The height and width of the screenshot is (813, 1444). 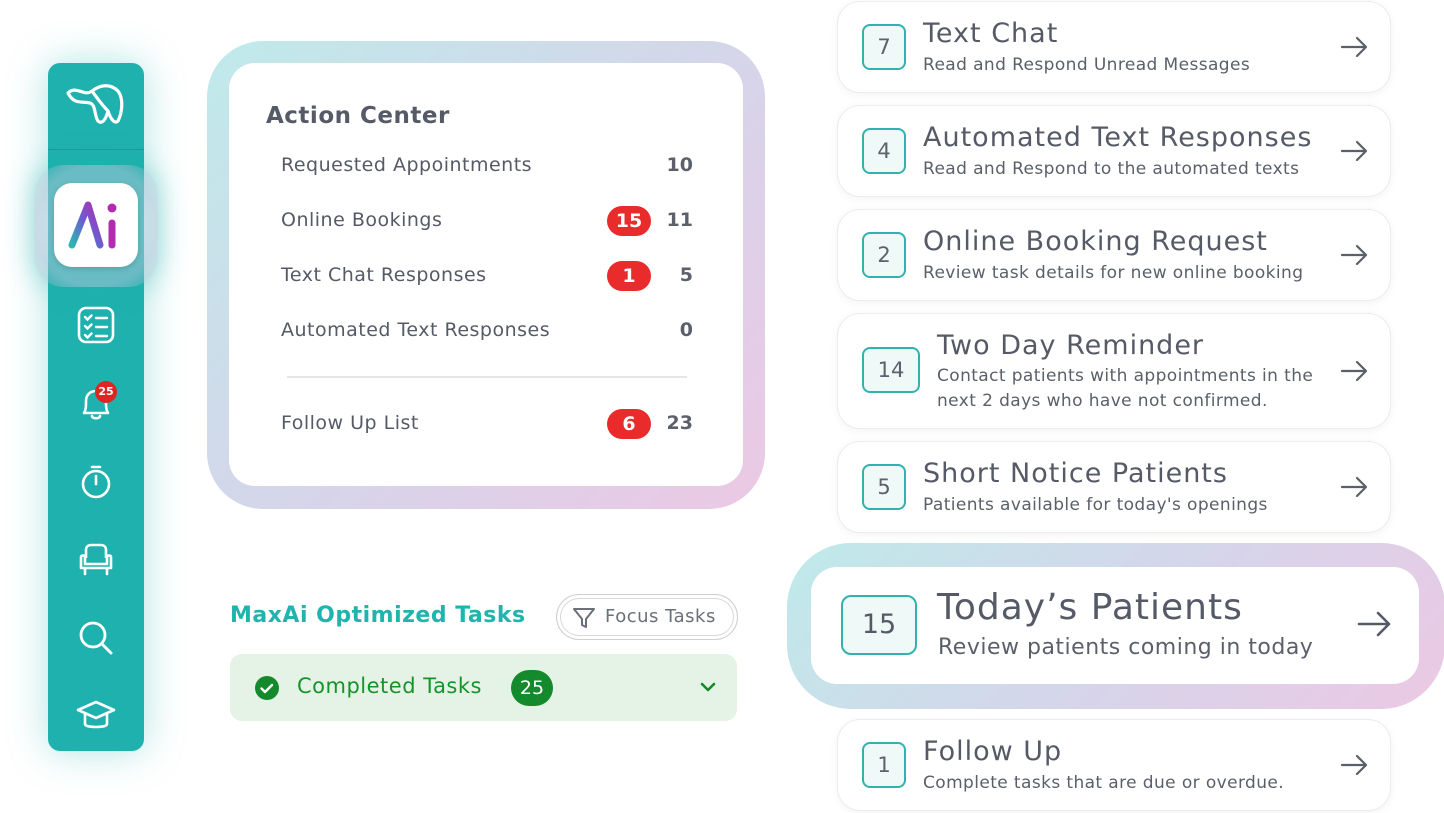 What do you see at coordinates (96, 325) in the screenshot?
I see `task-list-icon` at bounding box center [96, 325].